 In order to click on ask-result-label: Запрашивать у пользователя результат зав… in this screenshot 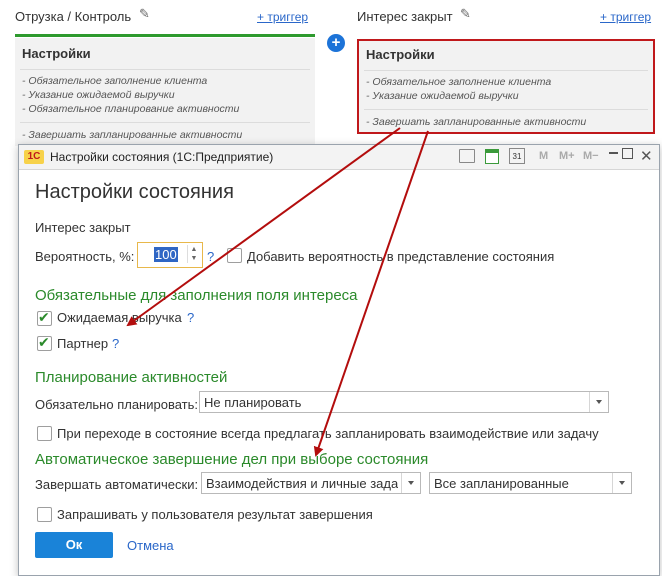, I will do `click(215, 514)`.